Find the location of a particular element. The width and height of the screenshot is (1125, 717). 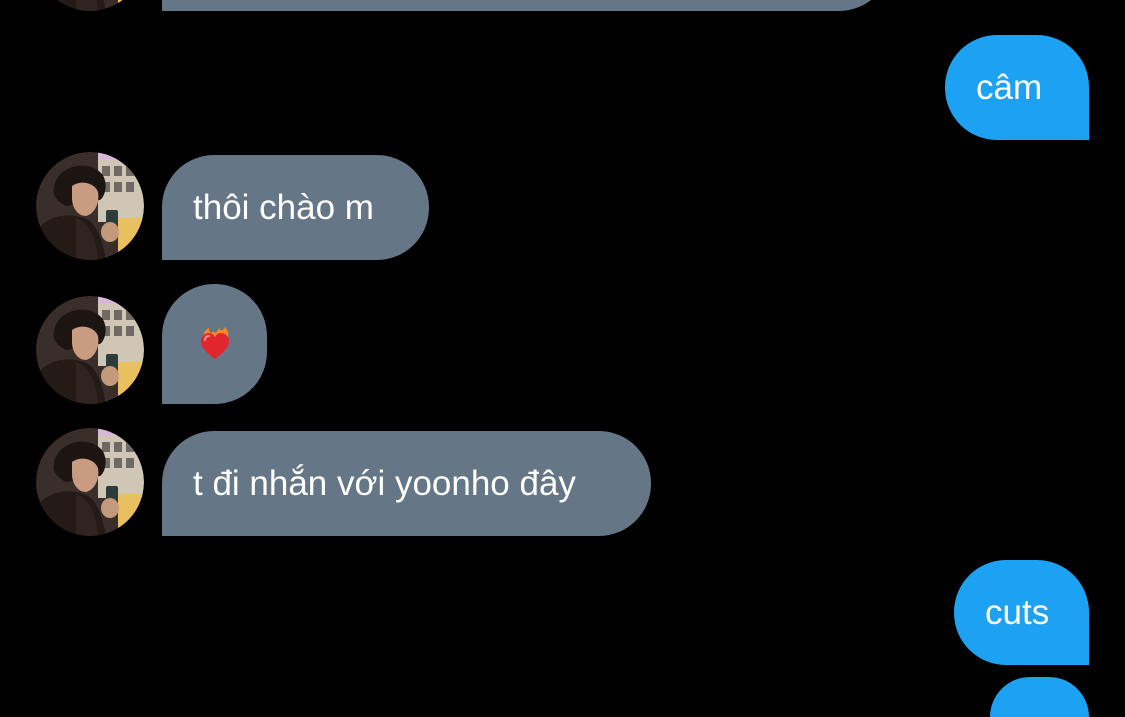

message-bubble-received: thôi chào m is located at coordinates (295, 207).